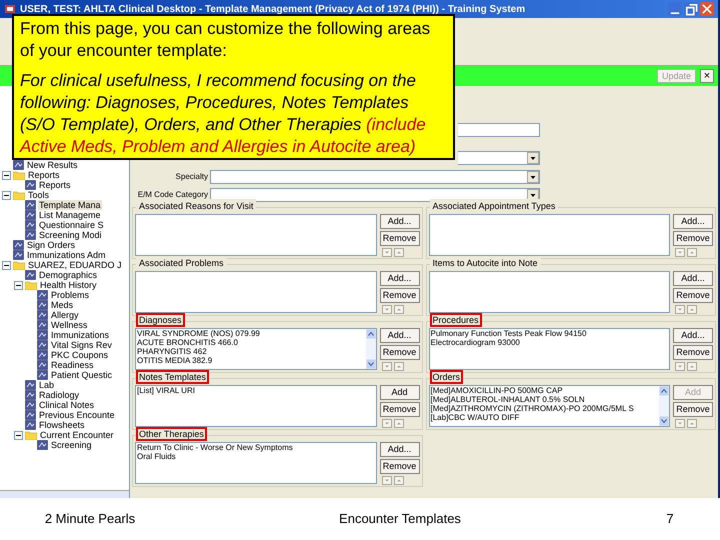 The image size is (720, 540). I want to click on close-button: ×, so click(707, 76).